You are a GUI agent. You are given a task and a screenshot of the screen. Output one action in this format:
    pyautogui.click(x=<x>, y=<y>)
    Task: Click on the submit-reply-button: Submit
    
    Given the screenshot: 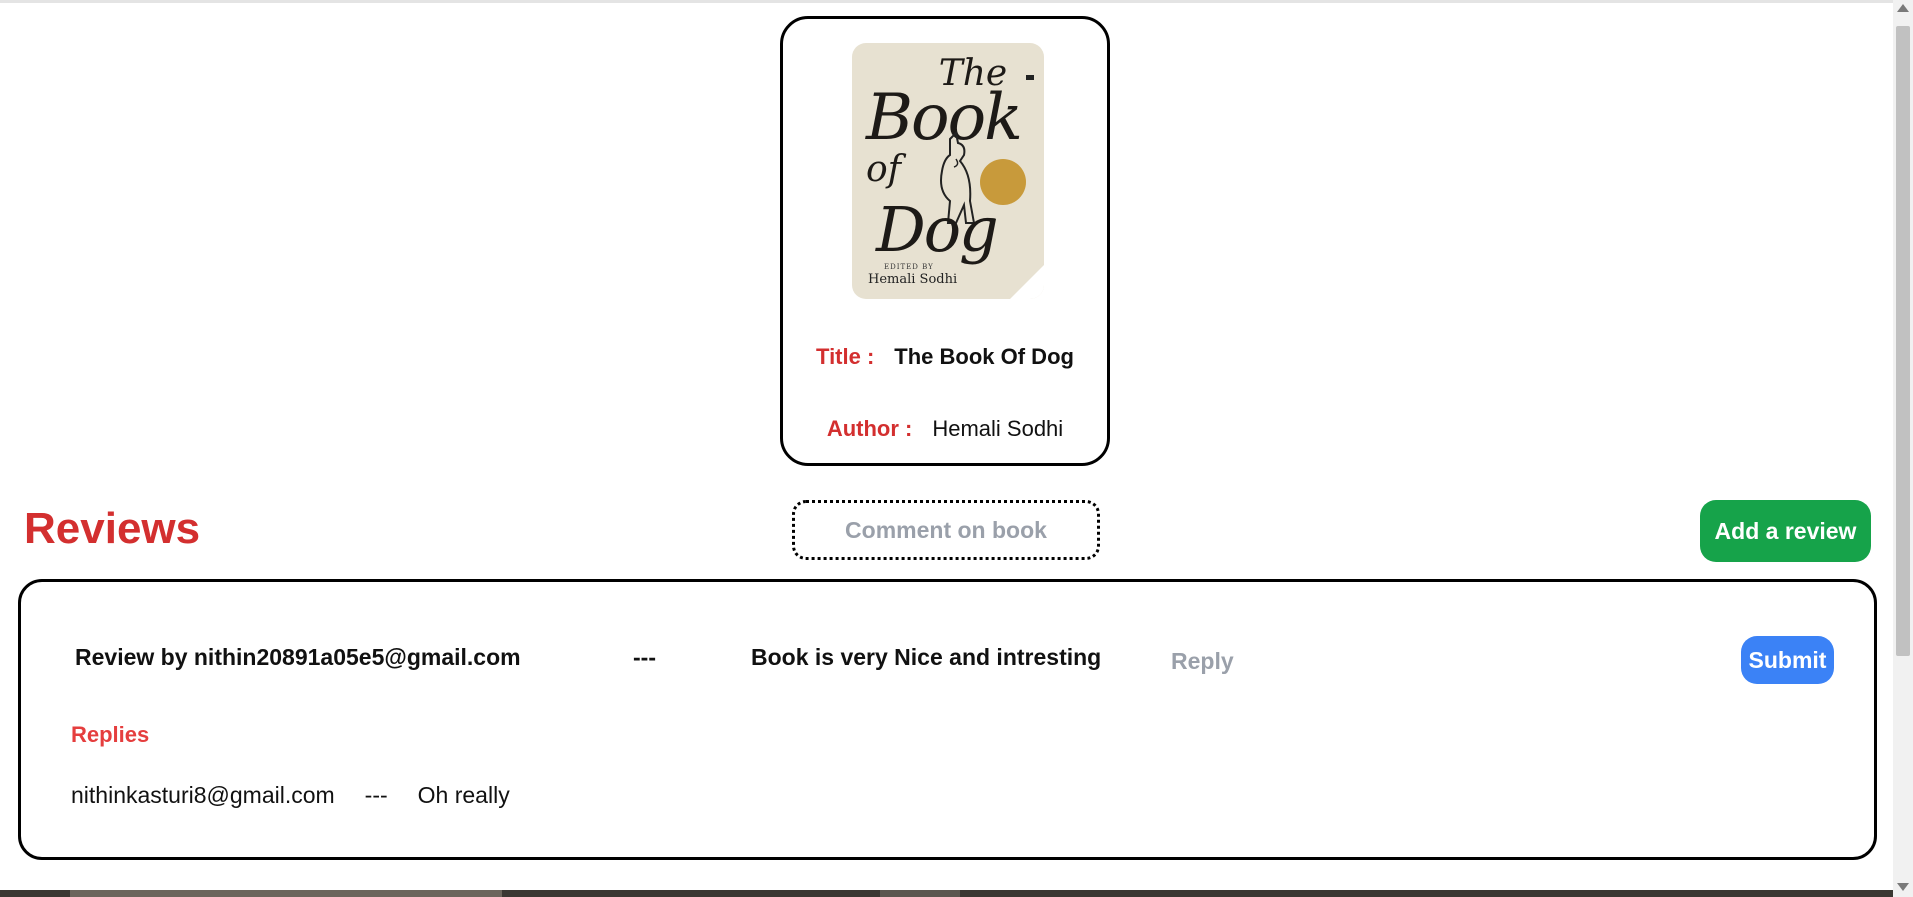 What is the action you would take?
    pyautogui.click(x=1787, y=660)
    